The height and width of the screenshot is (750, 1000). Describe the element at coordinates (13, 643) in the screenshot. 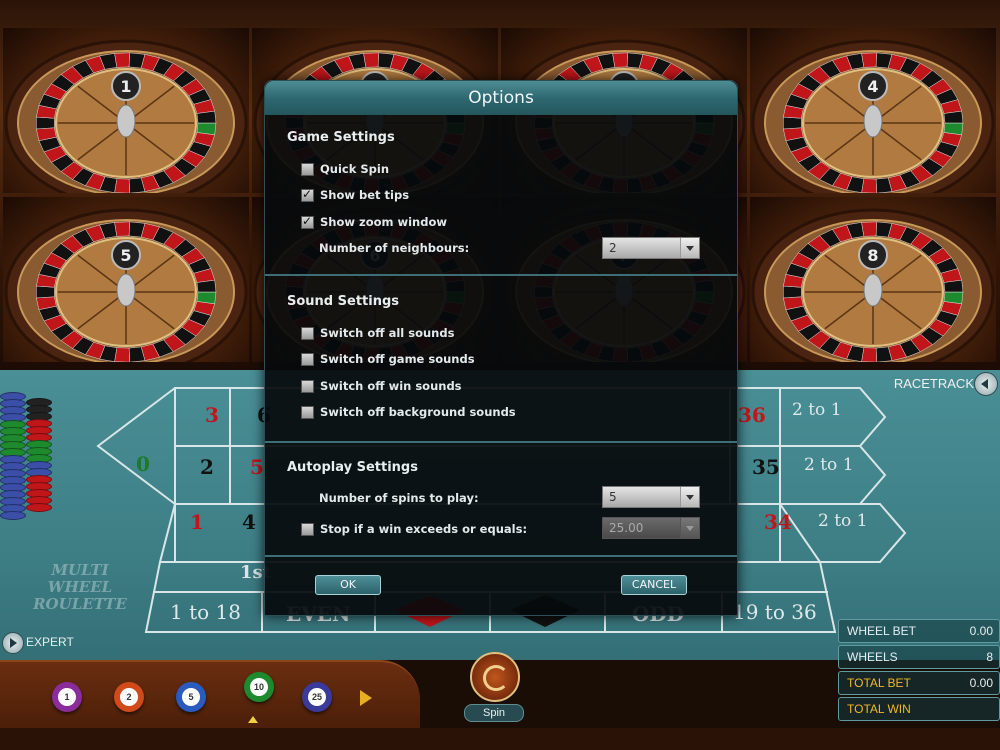

I see `expert-toggle-icon` at that location.